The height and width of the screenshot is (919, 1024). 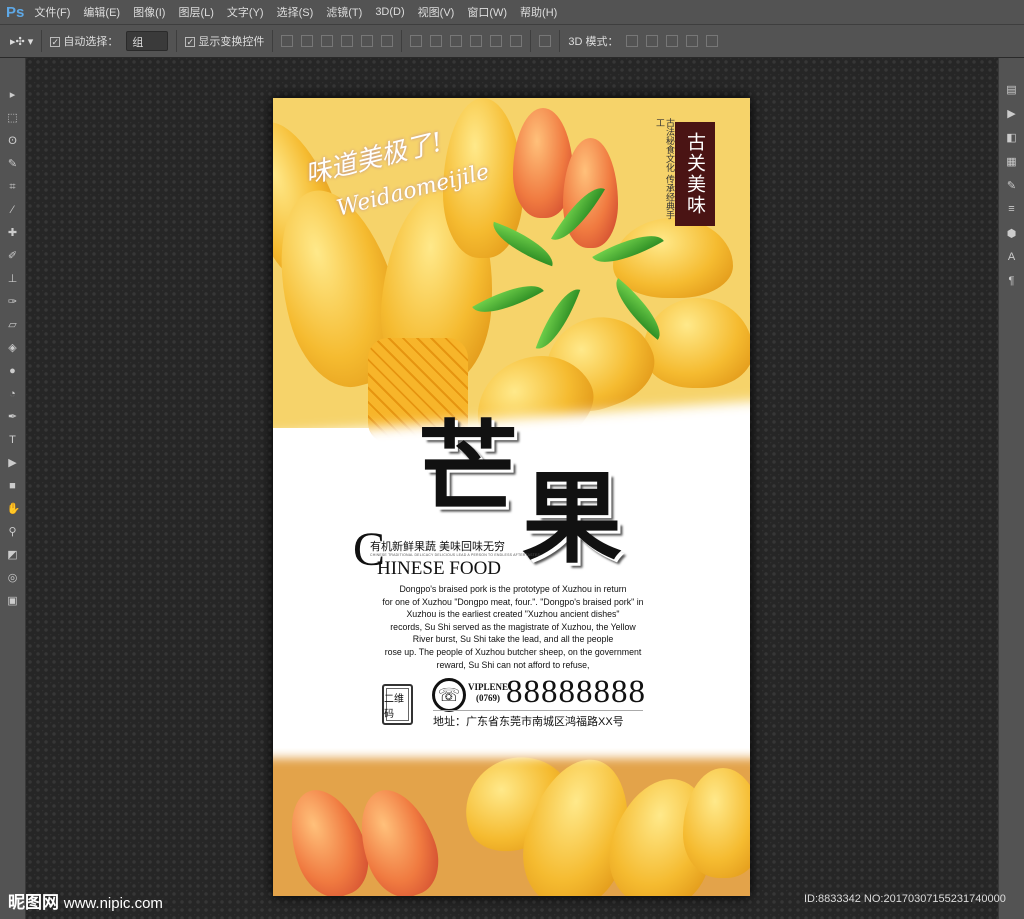 What do you see at coordinates (13, 164) in the screenshot?
I see `quick-select-tool-icon: ✎` at bounding box center [13, 164].